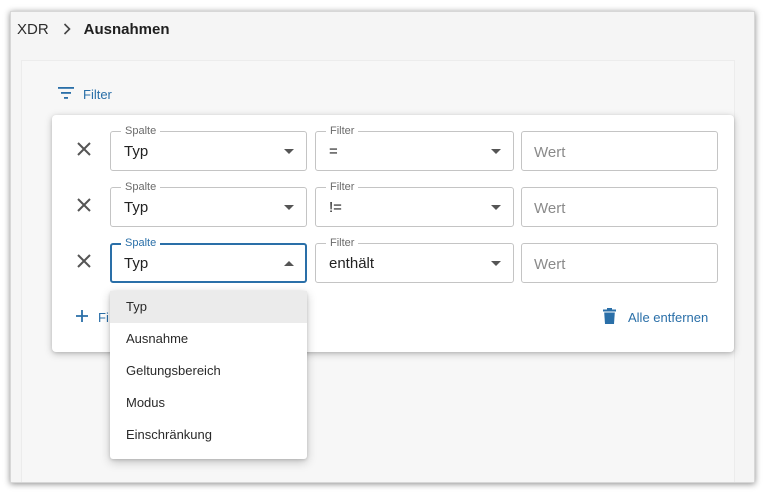 Image resolution: width=768 pixels, height=494 pixels. Describe the element at coordinates (208, 259) in the screenshot. I see `column-select-open: Spalte Typ` at that location.